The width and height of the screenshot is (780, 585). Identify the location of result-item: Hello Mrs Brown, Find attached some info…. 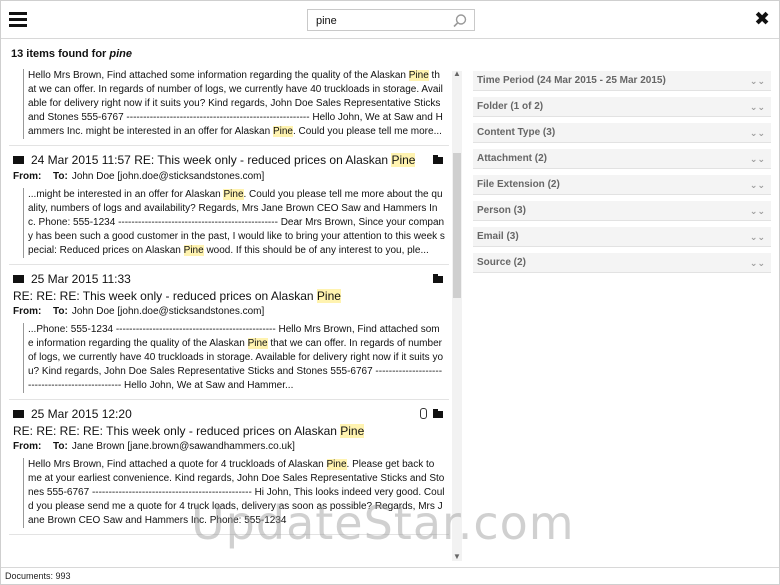
(229, 107).